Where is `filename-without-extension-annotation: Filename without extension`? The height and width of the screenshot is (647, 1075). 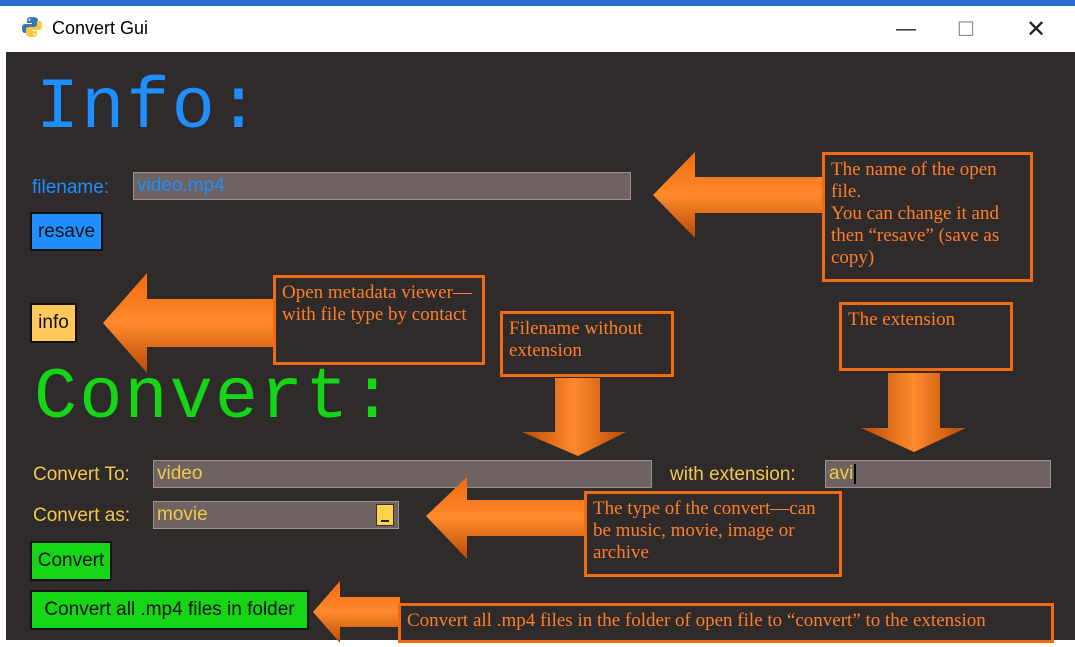 filename-without-extension-annotation: Filename without extension is located at coordinates (587, 344).